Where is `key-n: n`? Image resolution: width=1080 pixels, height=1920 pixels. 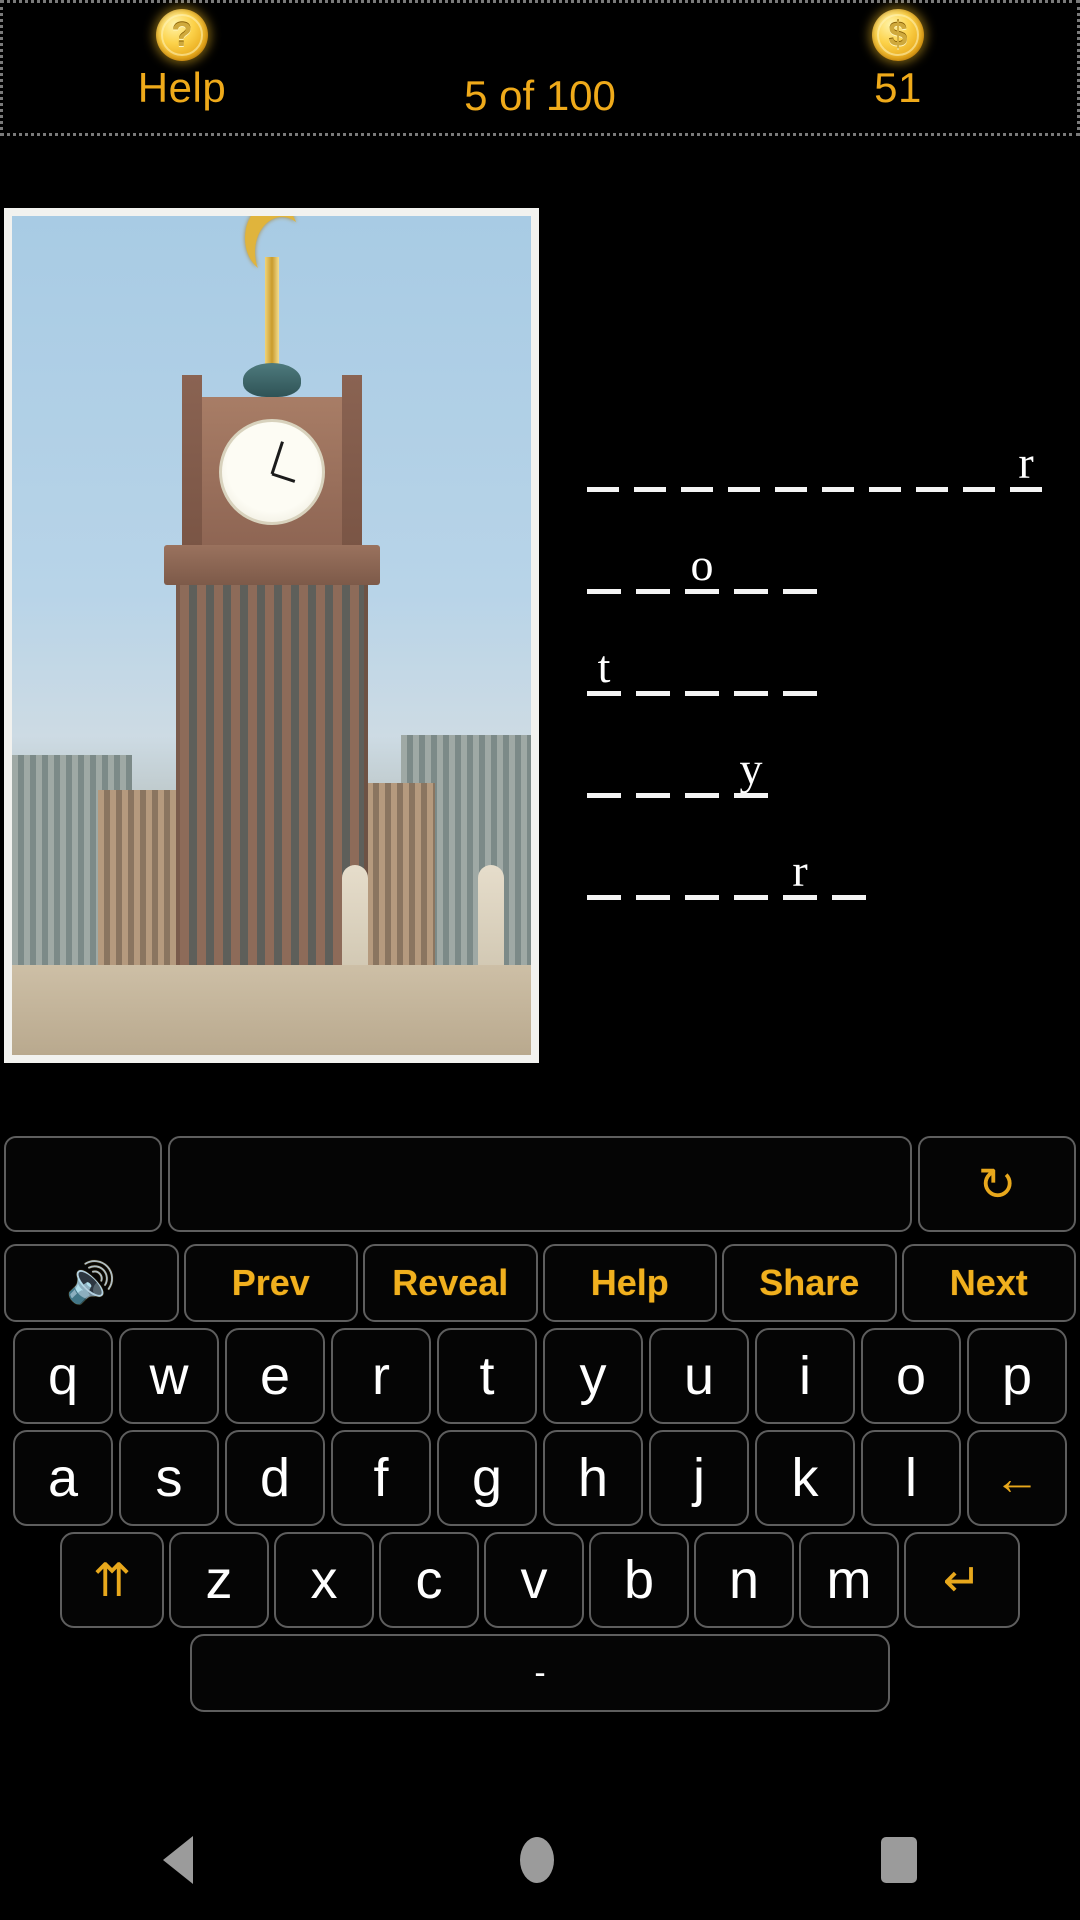
key-n: n is located at coordinates (744, 1580).